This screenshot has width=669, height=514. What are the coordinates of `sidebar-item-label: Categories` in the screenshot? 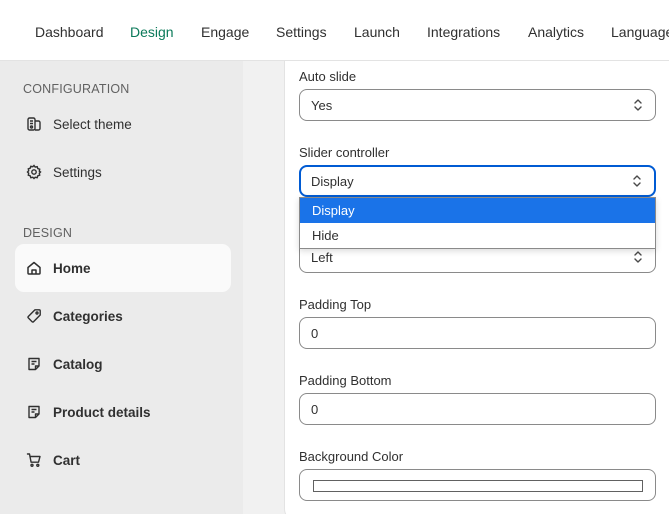 It's located at (88, 316).